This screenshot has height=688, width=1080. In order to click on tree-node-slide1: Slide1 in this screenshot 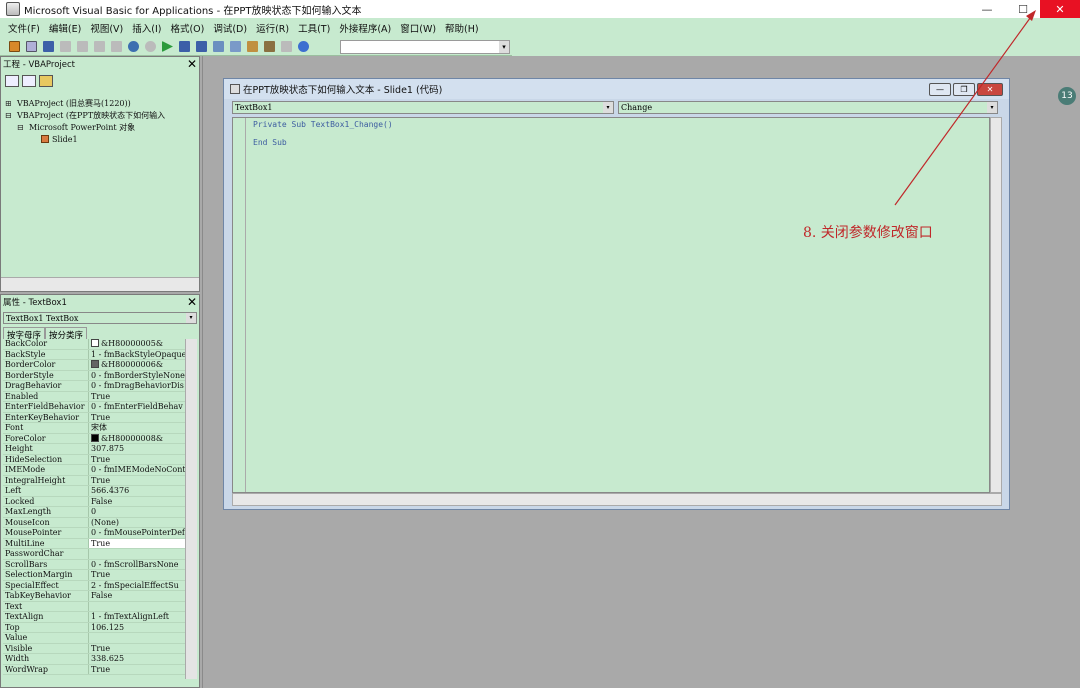, I will do `click(98, 139)`.